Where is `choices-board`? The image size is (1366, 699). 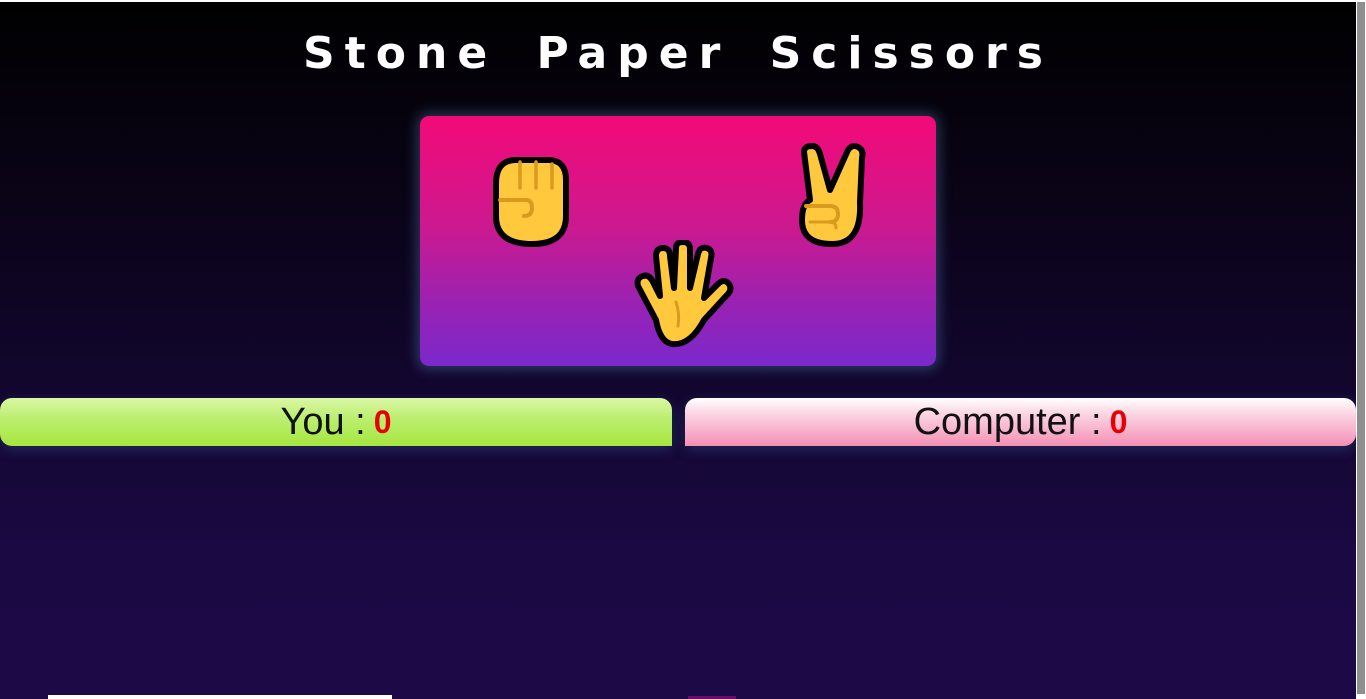
choices-board is located at coordinates (678, 241).